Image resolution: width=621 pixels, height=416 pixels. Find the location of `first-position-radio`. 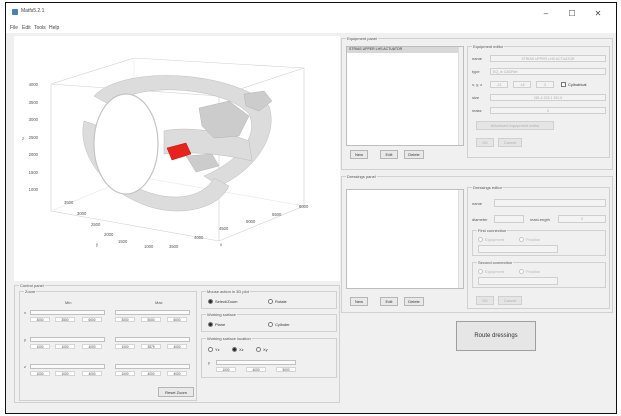

first-position-radio is located at coordinates (521, 239).